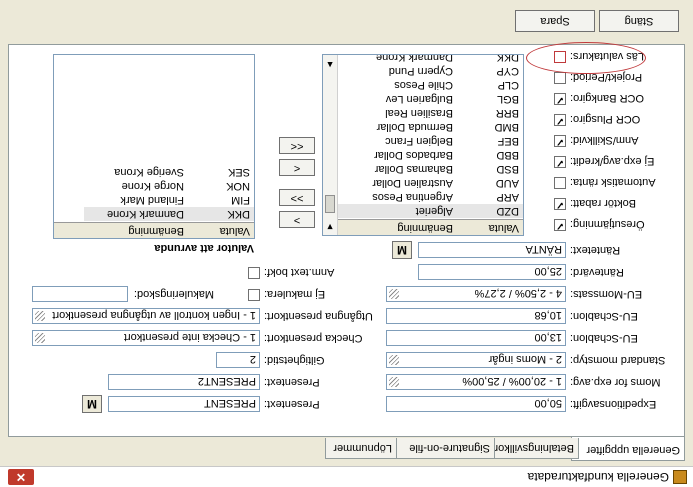  I want to click on ocr-plusgiro-checkbox: ✓, so click(560, 120).